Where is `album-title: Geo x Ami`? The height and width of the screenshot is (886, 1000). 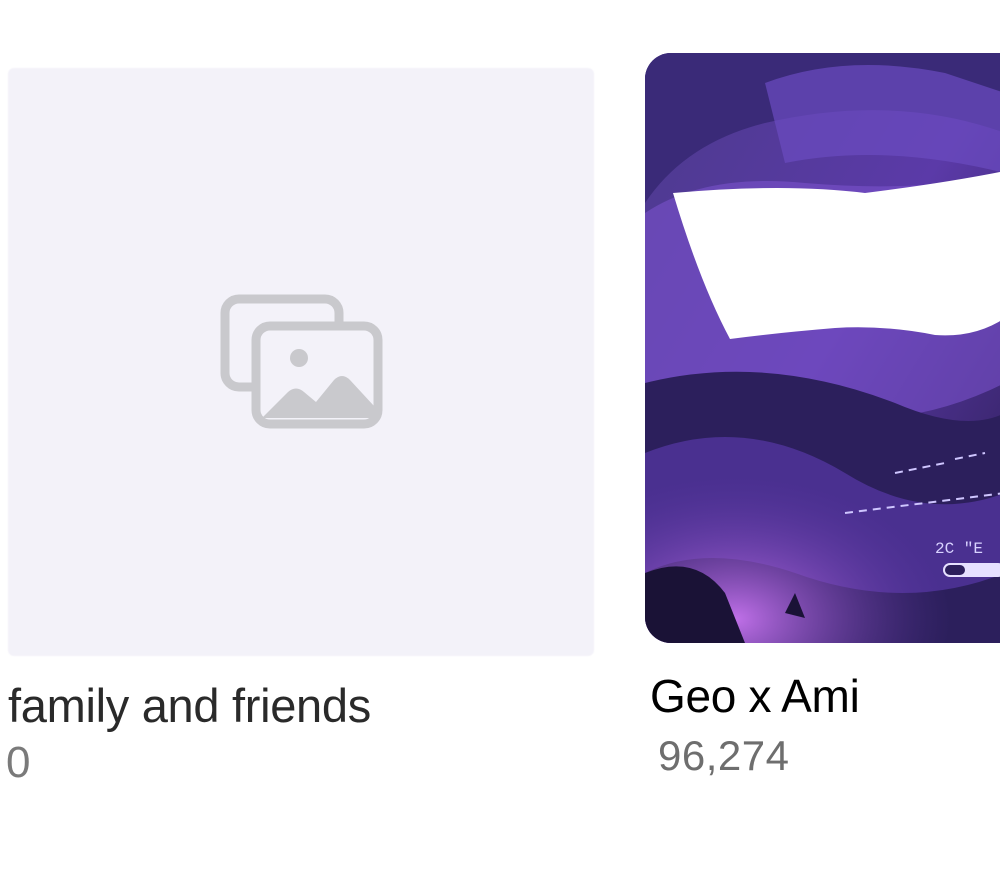 album-title: Geo x Ami is located at coordinates (755, 696).